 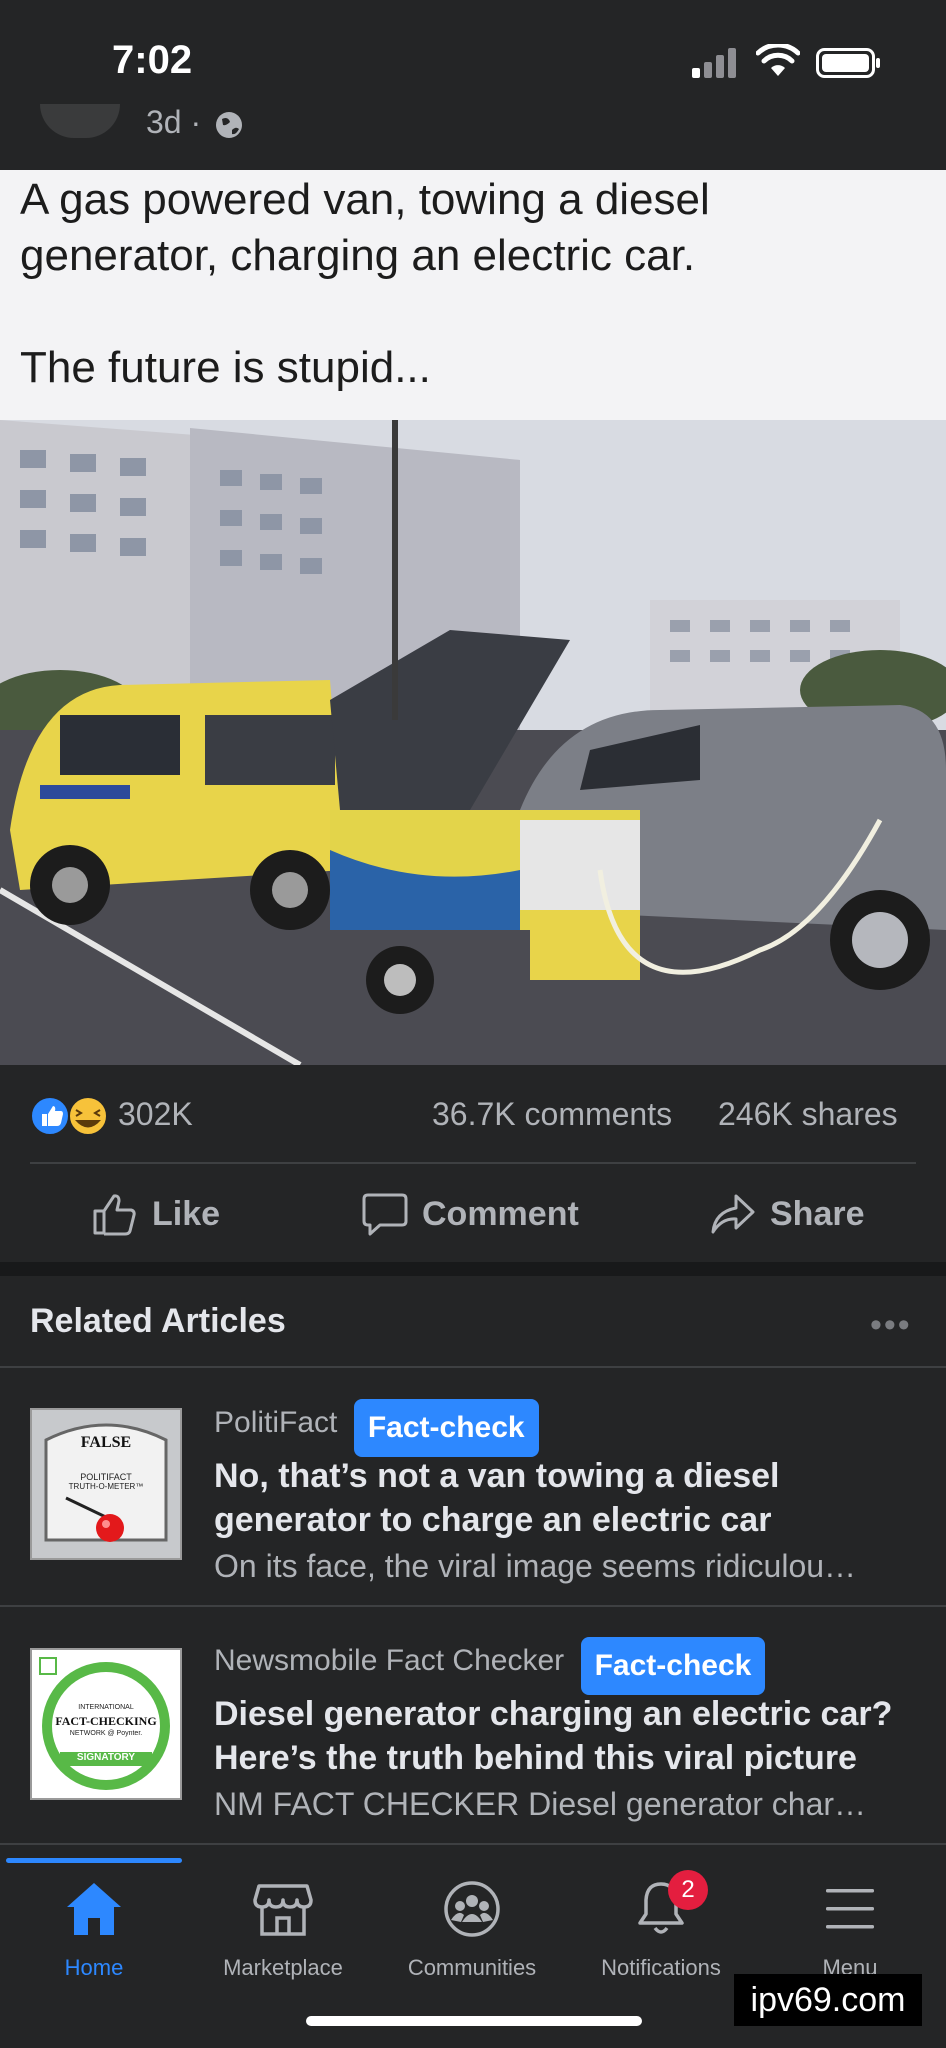 I want to click on comment-icon, so click(x=385, y=1214).